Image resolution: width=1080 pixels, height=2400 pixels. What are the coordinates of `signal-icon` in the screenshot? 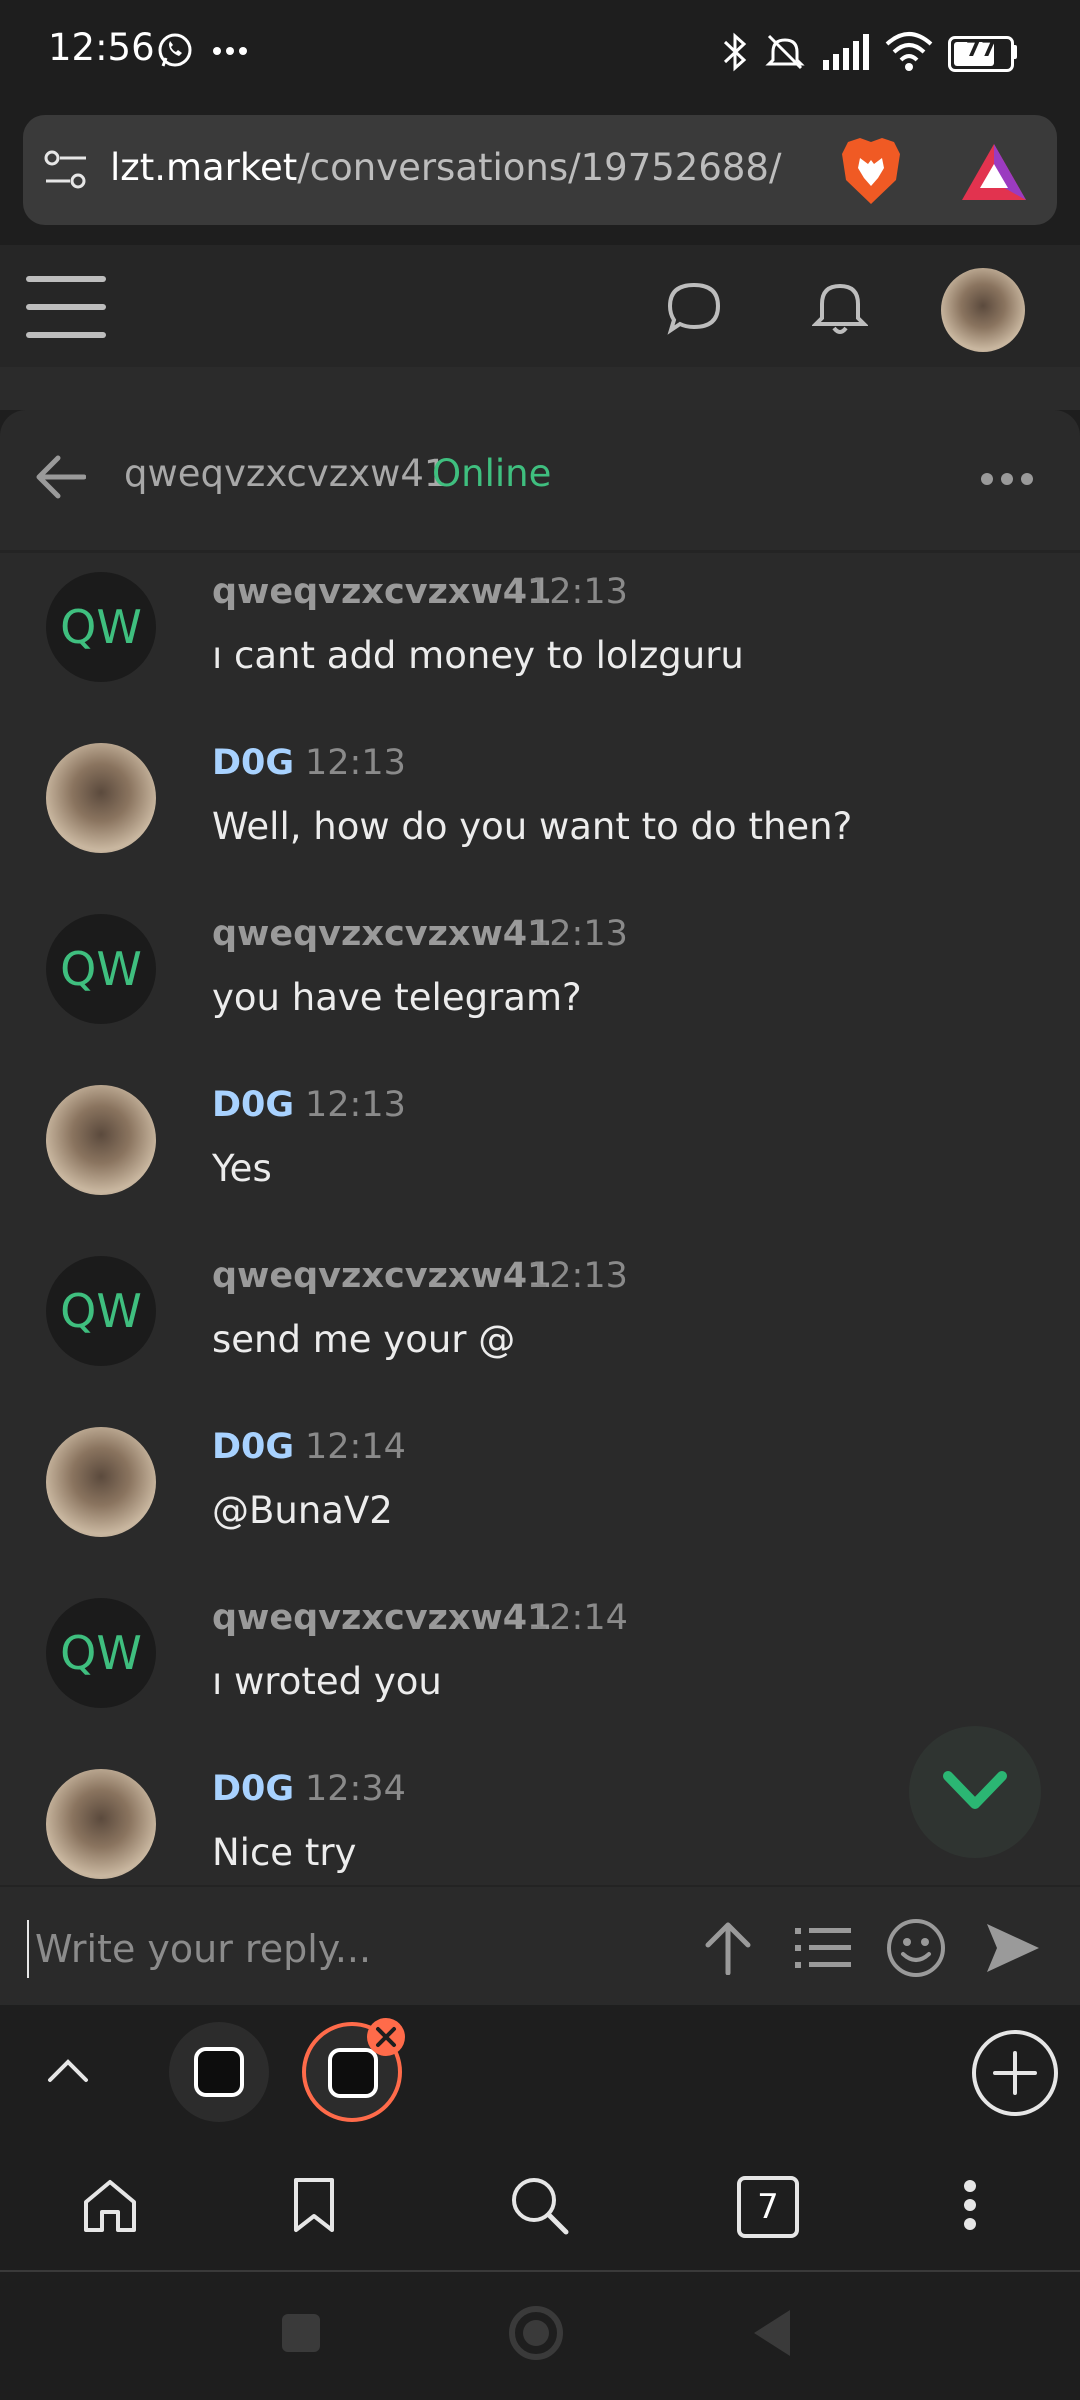 It's located at (846, 52).